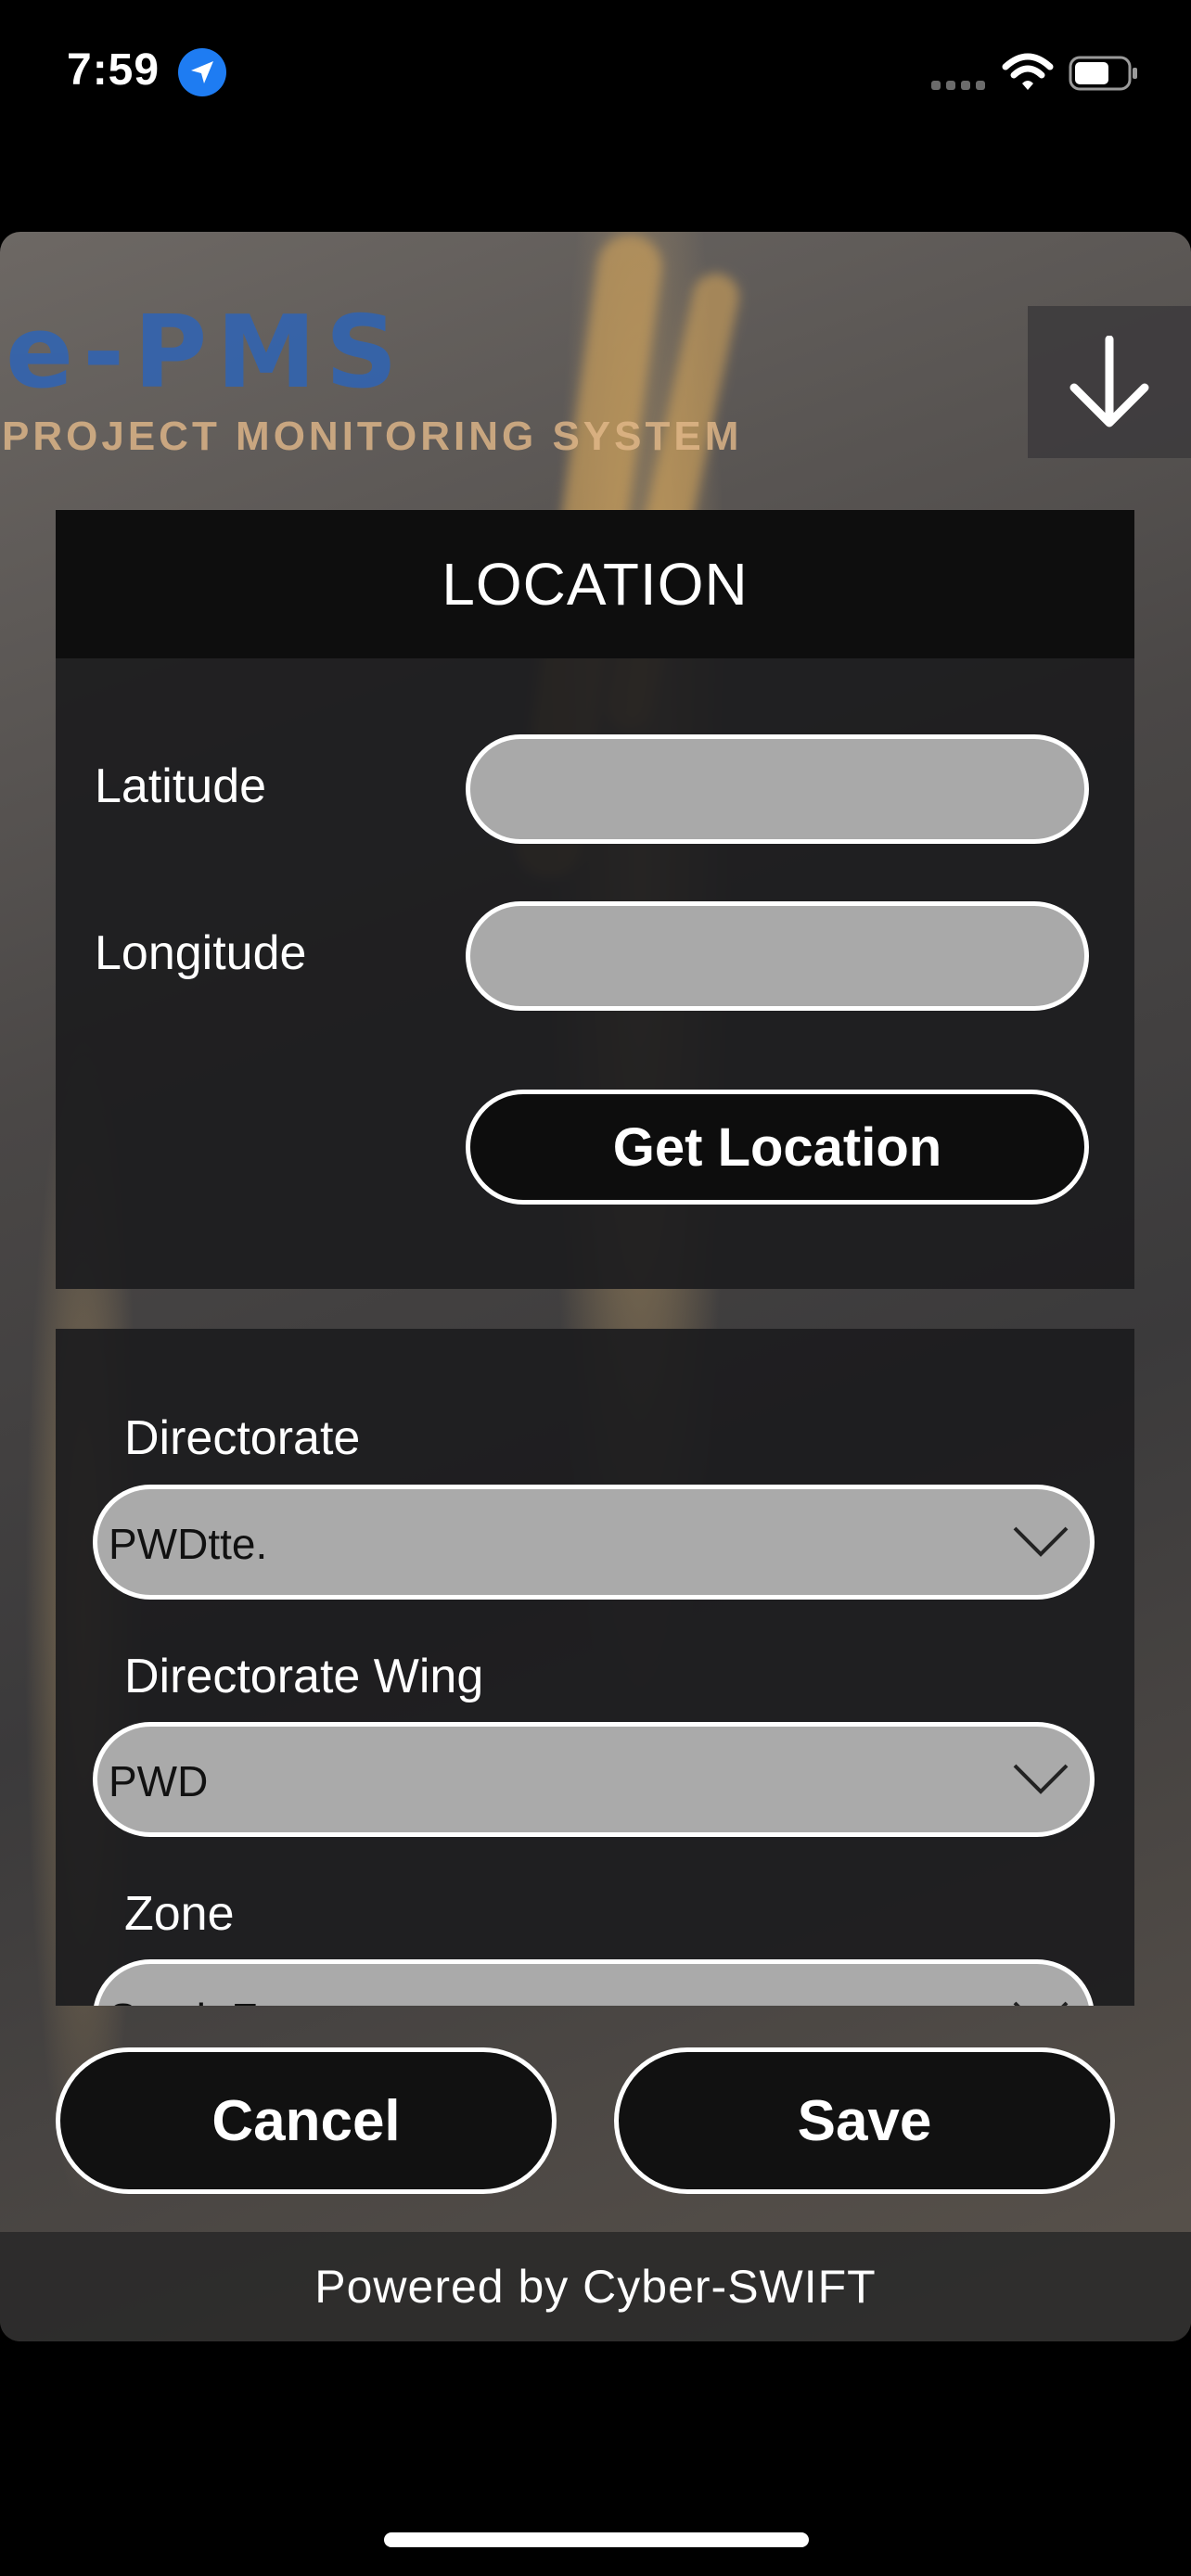 This screenshot has height=2576, width=1191. Describe the element at coordinates (594, 1982) in the screenshot. I see `zone-dropdown: South Z` at that location.